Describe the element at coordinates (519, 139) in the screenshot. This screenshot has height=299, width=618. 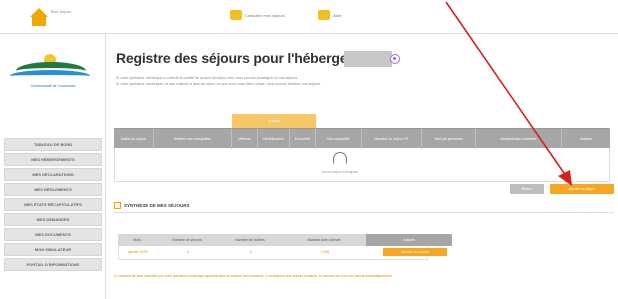
I see `col-tax-collected: Montant taxe collectée` at that location.